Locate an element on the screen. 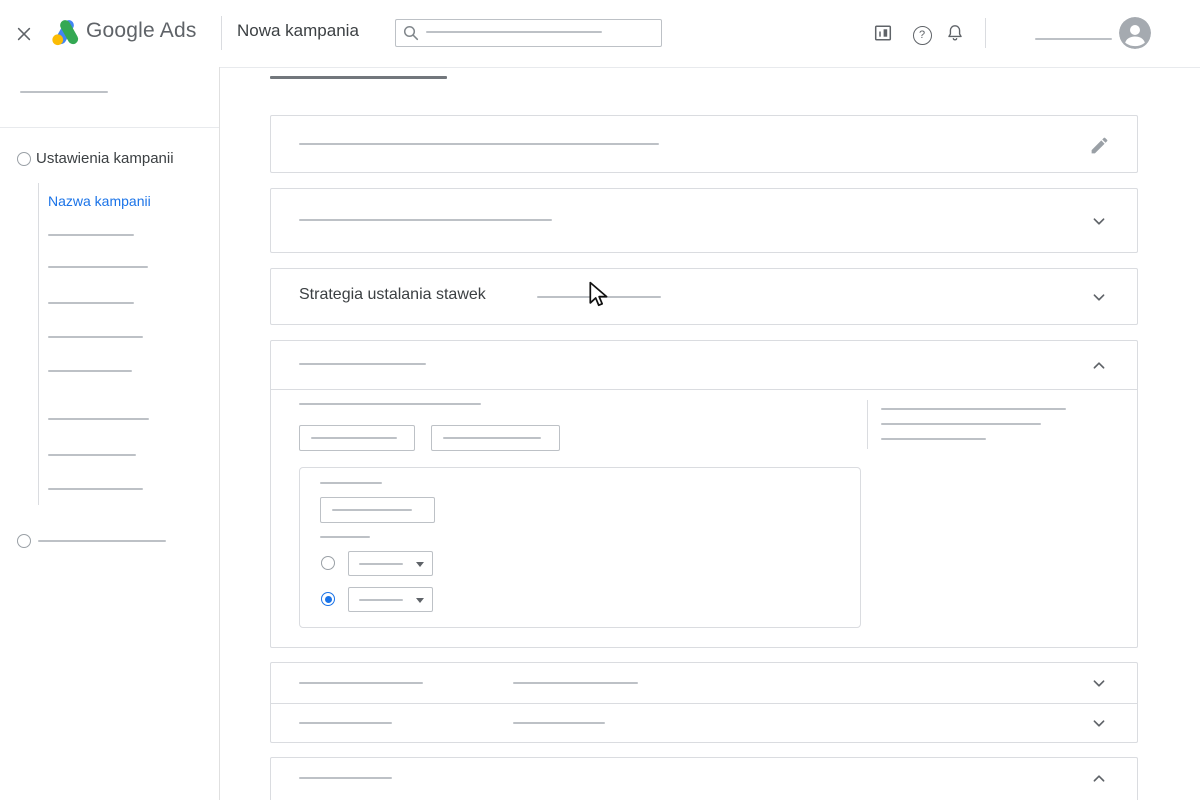  panel-text-input is located at coordinates (377, 510).